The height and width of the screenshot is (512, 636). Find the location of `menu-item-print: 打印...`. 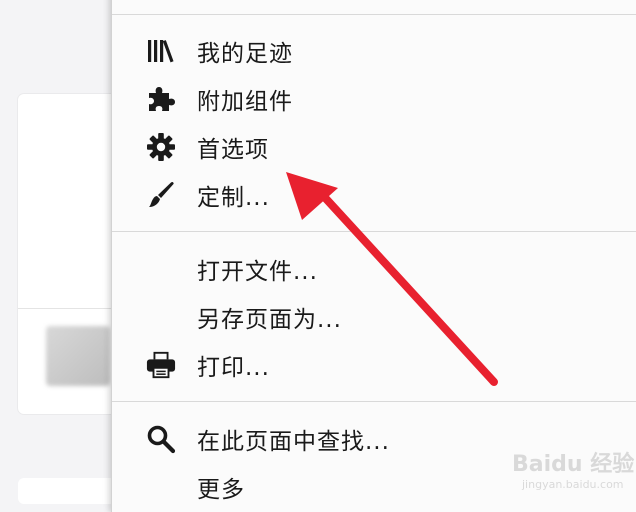

menu-item-print: 打印... is located at coordinates (374, 364).